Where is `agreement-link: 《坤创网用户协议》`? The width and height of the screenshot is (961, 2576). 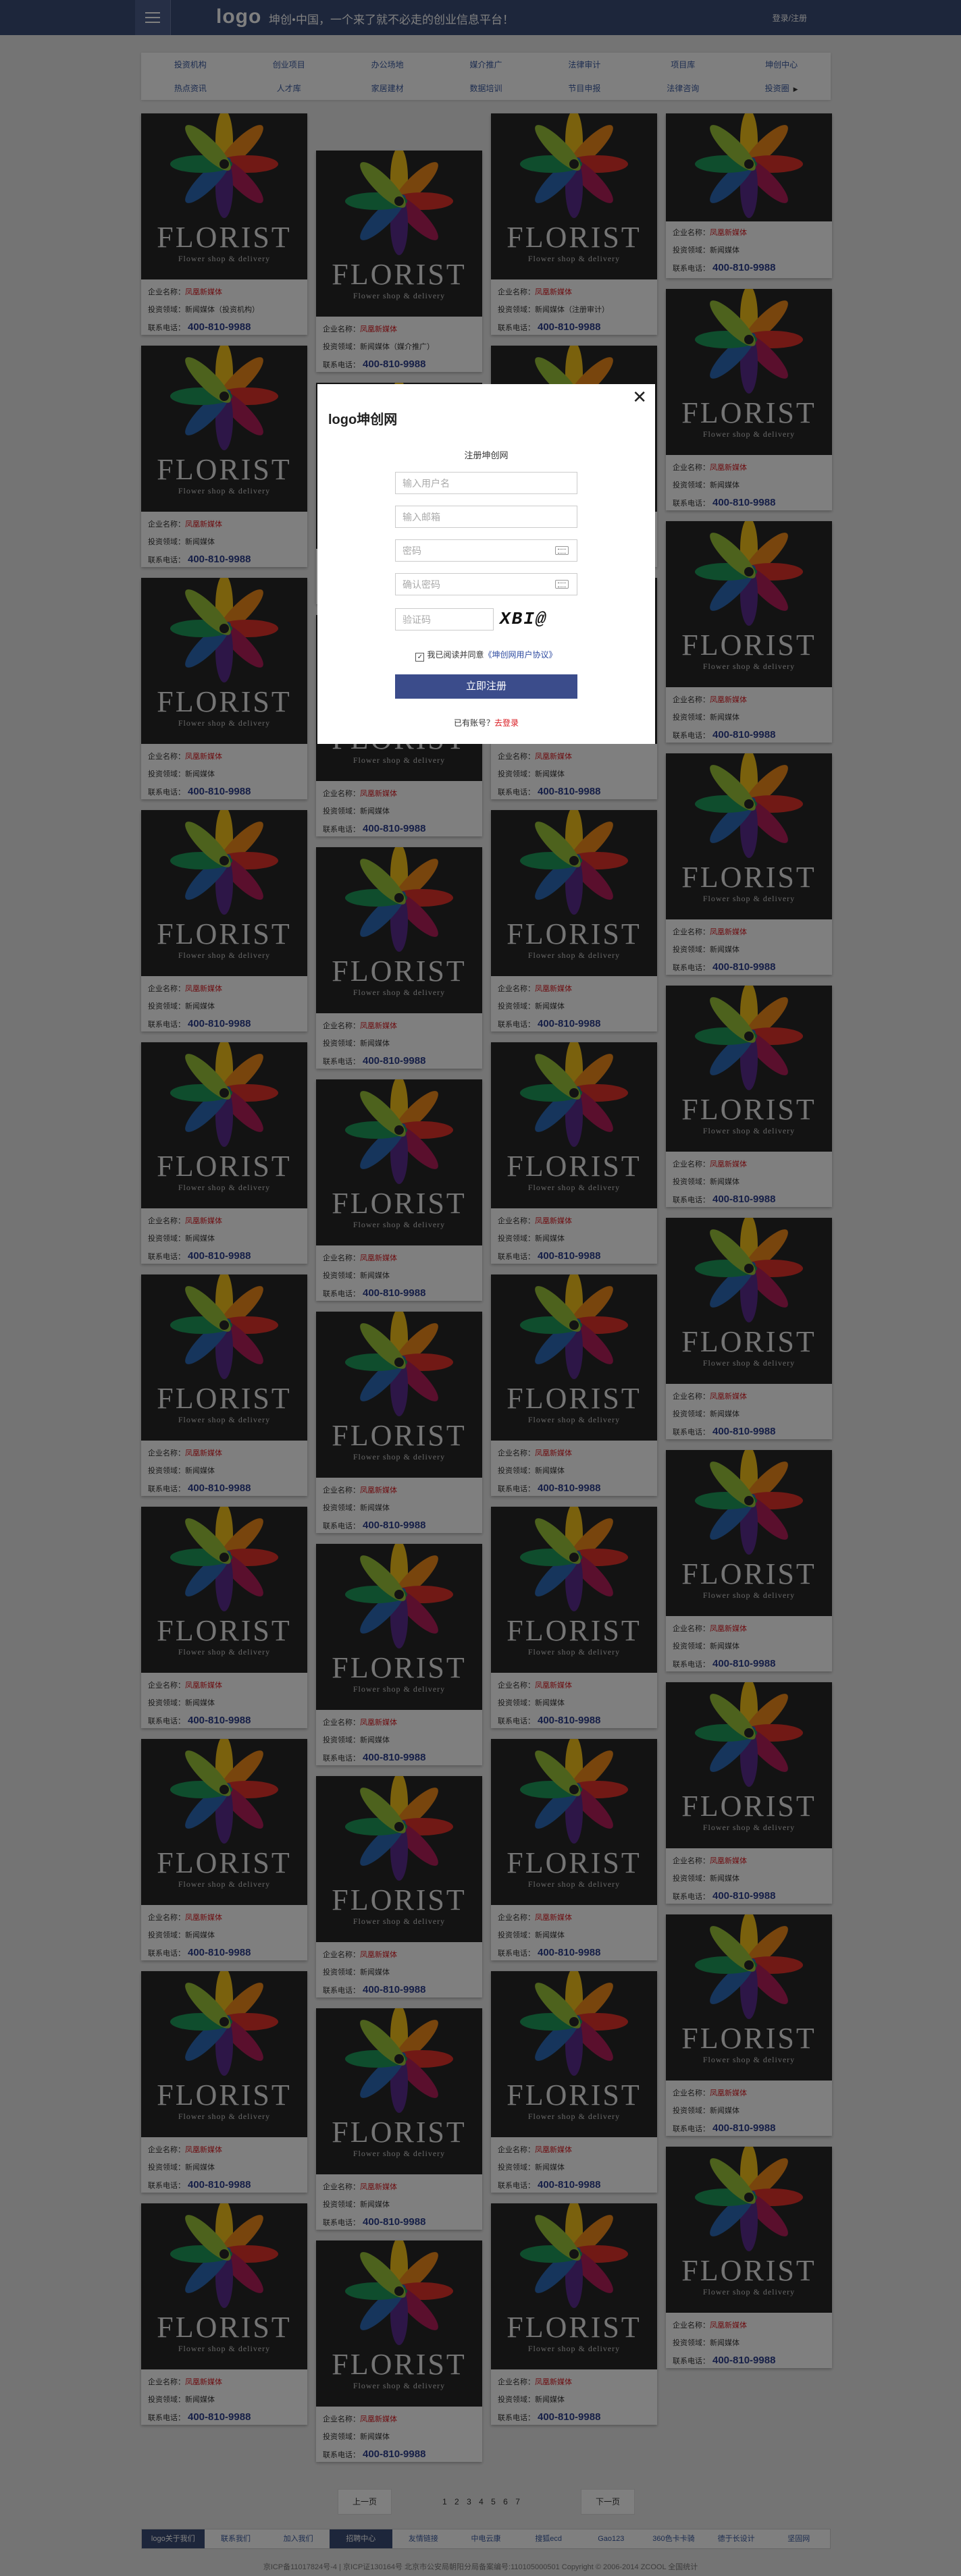
agreement-link: 《坤创网用户协议》 is located at coordinates (520, 655).